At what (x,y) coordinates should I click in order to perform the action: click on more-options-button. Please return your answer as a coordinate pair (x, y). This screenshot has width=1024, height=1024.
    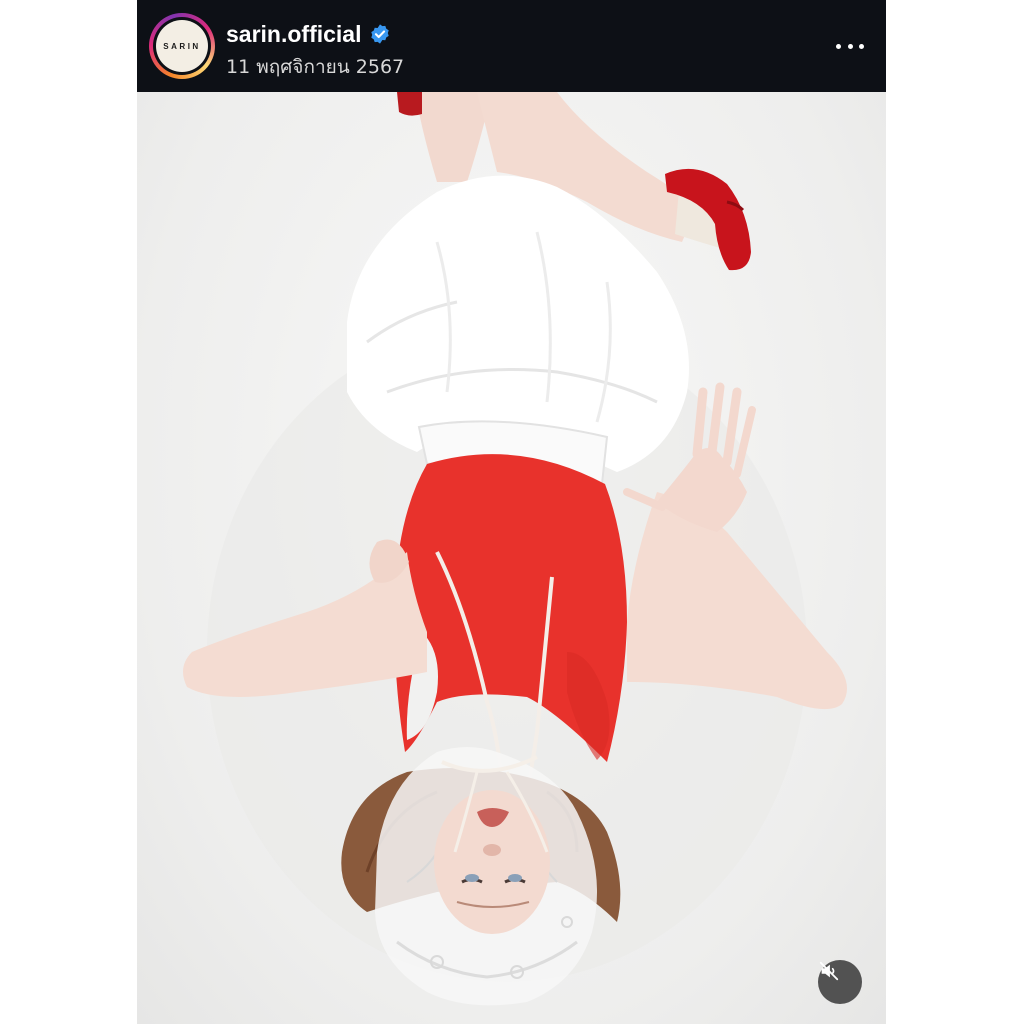
    Looking at the image, I should click on (850, 46).